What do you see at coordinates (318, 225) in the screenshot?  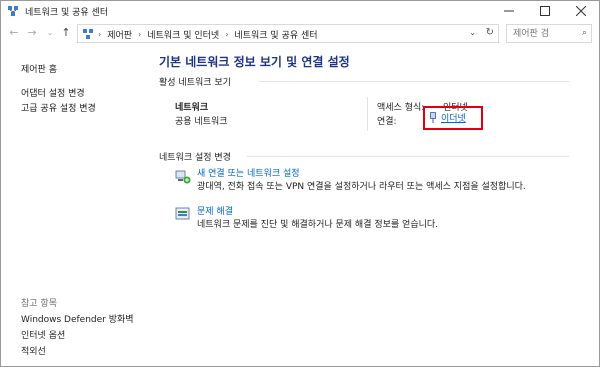 I see `troubleshoot-description: 네트워크 문제를 진단 및 해결하거나 문제 해결 정보를 얻습니다.` at bounding box center [318, 225].